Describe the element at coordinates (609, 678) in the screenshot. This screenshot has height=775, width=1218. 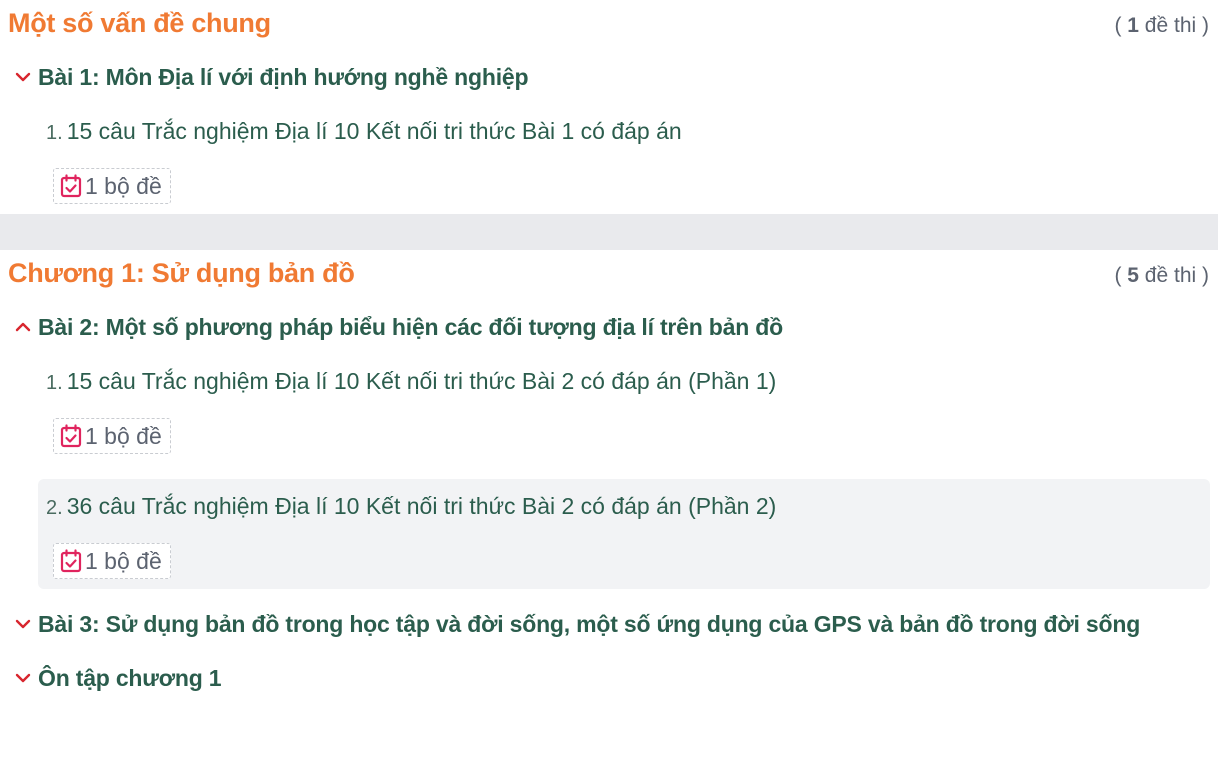
I see `lesson-toggle-on-tap-chuong-1: Ôn tập chương 1` at that location.